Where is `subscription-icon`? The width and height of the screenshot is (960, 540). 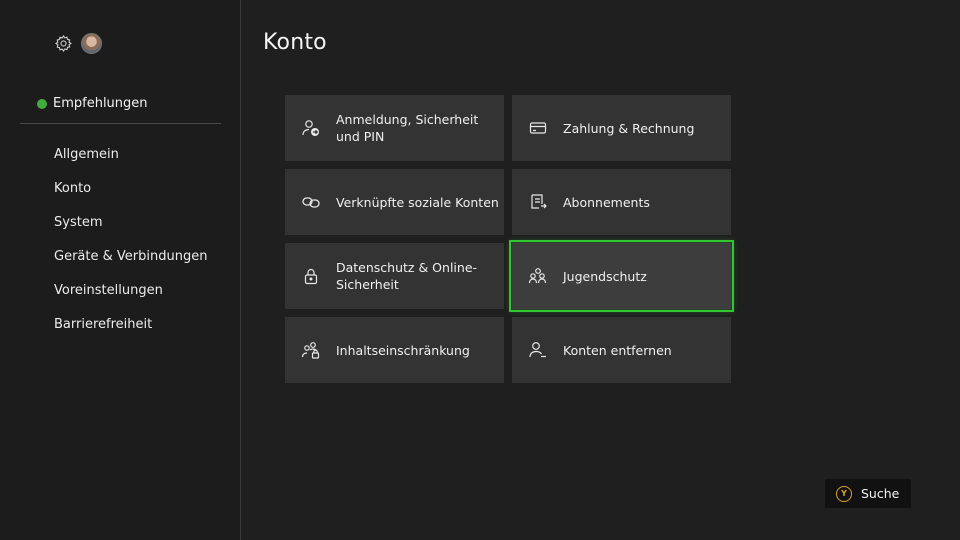 subscription-icon is located at coordinates (539, 201).